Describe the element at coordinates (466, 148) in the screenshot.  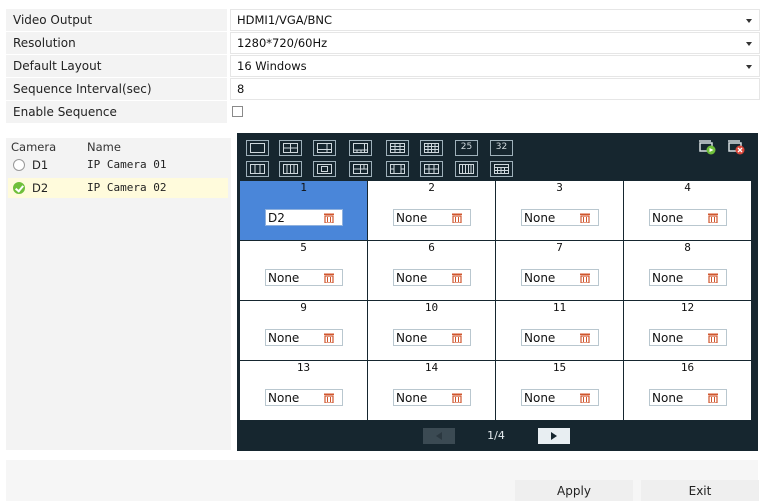
I see `layout-25-button: 25` at that location.